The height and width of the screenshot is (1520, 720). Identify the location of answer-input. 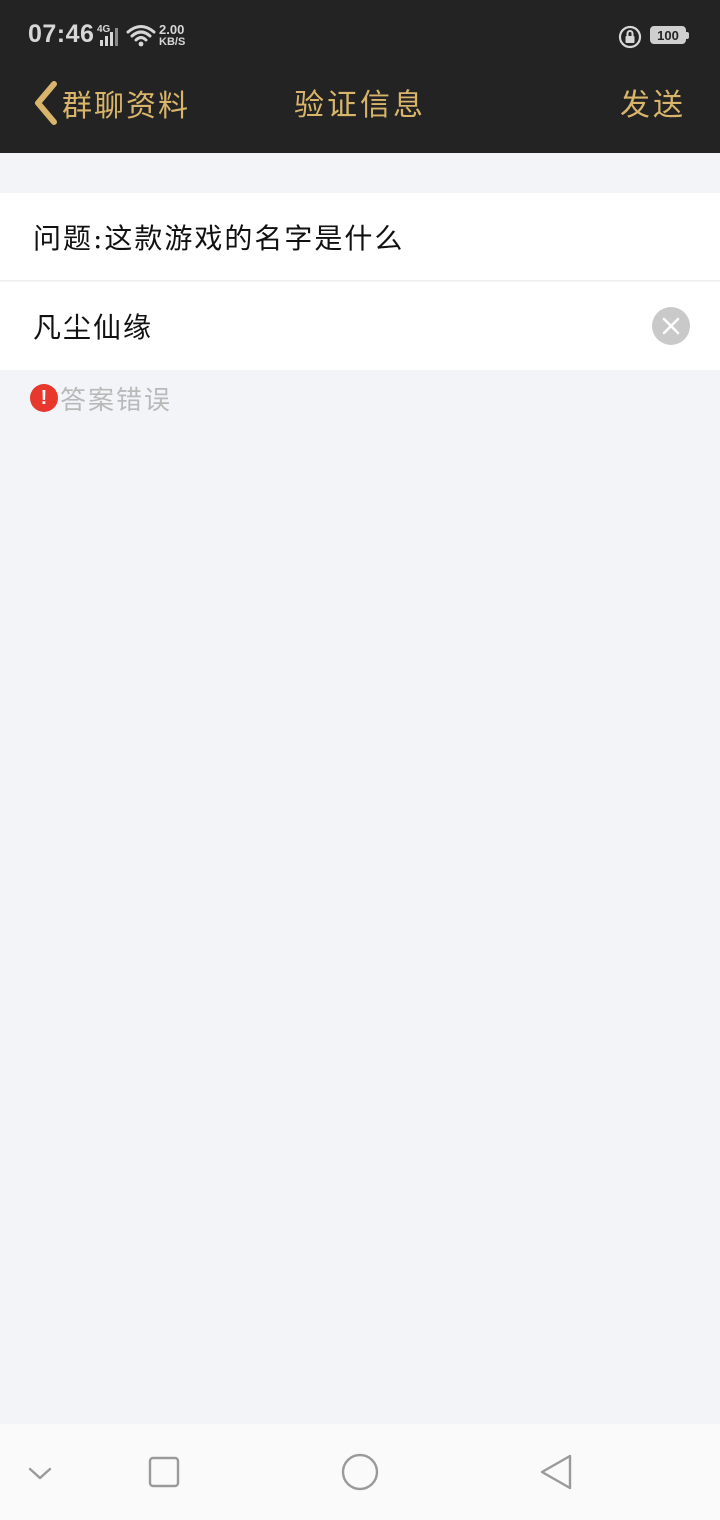
(333, 326).